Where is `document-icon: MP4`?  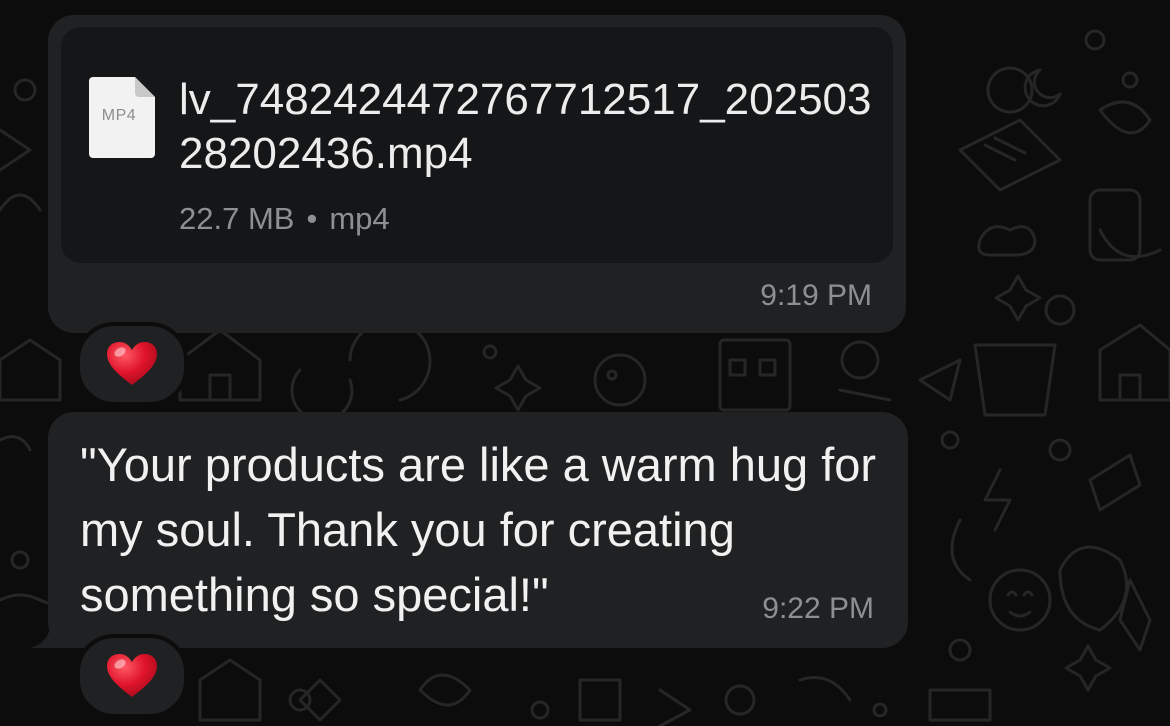 document-icon: MP4 is located at coordinates (122, 117).